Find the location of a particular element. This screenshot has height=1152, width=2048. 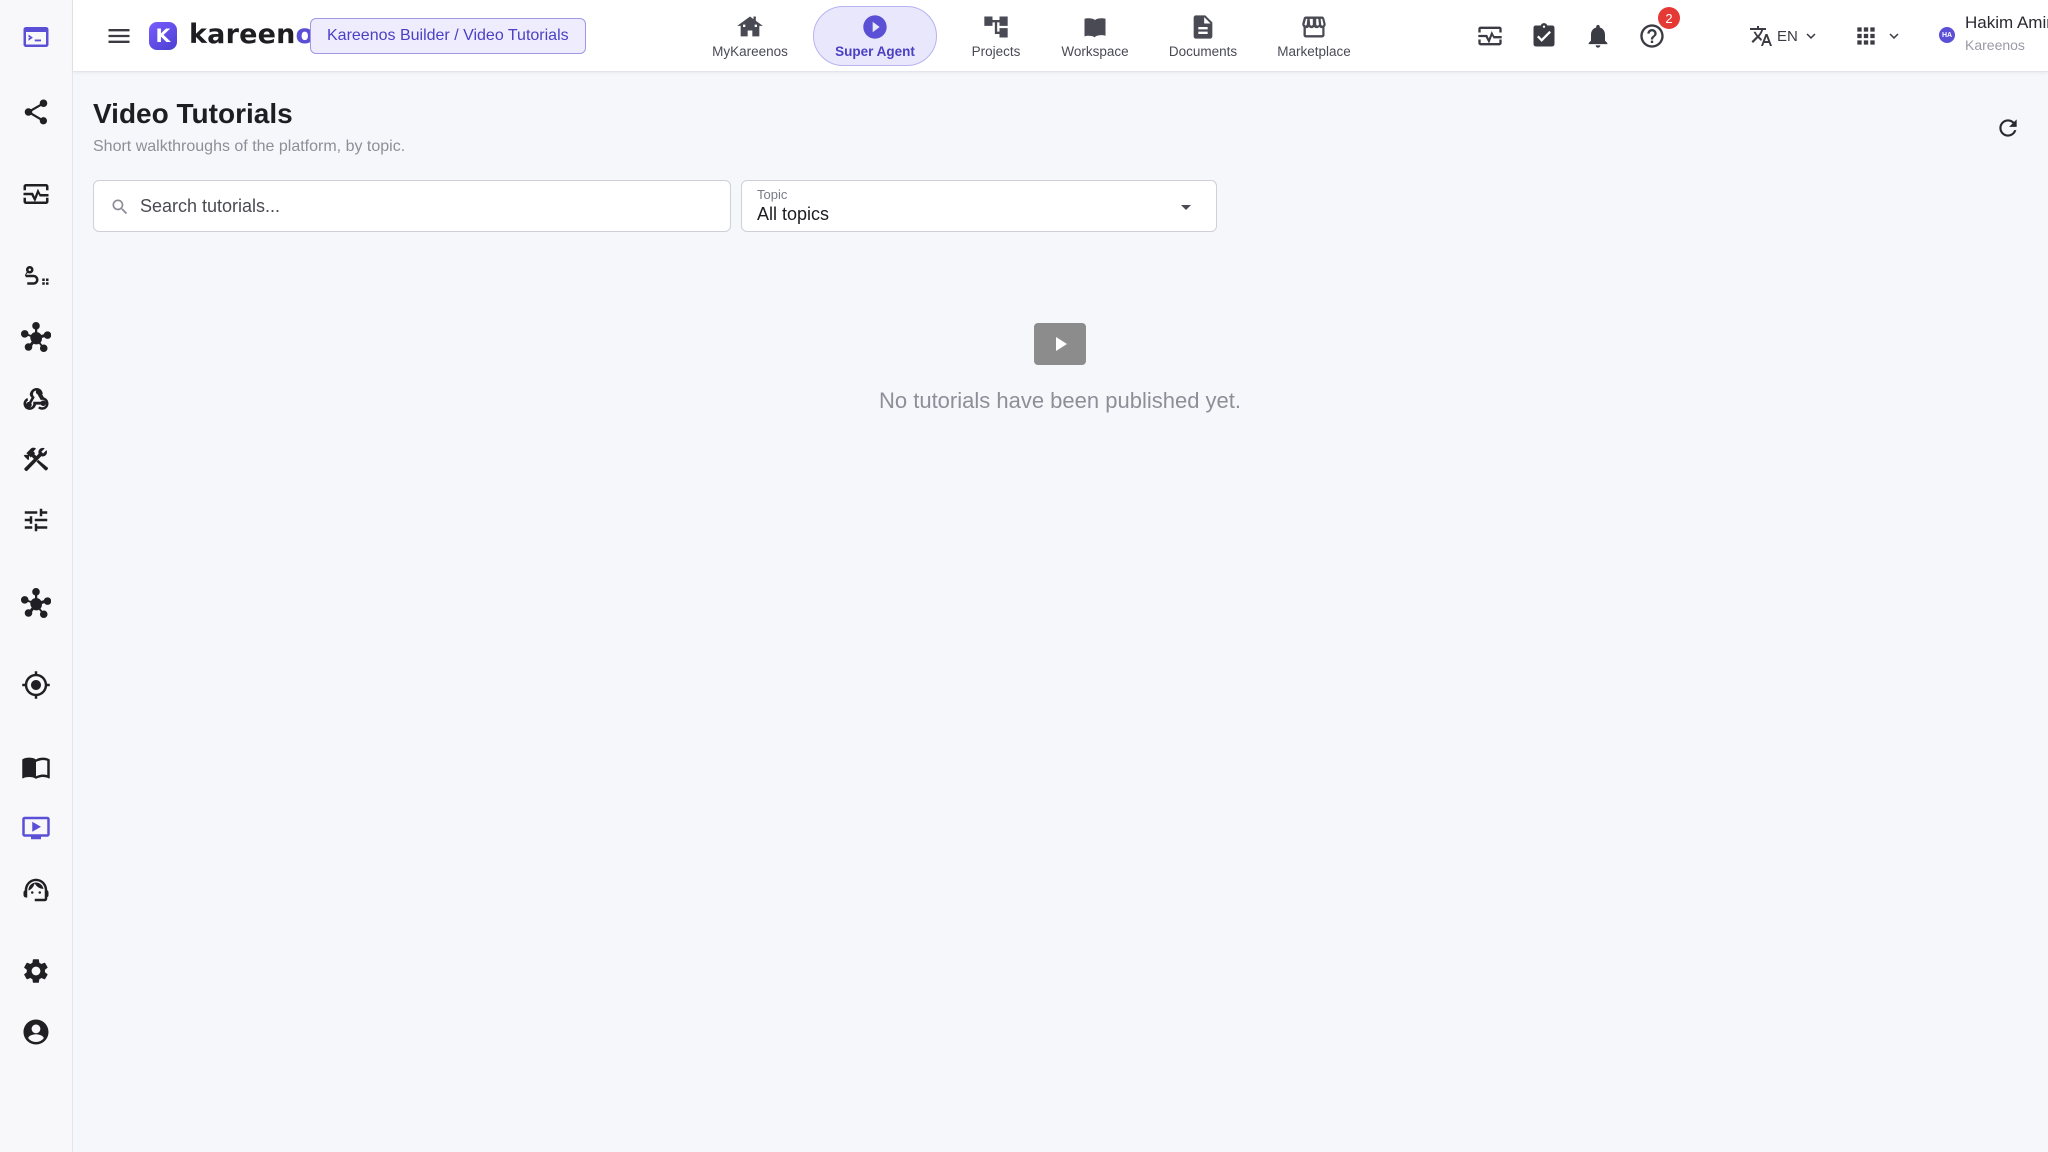

logo-mark-letter: K is located at coordinates (163, 36).